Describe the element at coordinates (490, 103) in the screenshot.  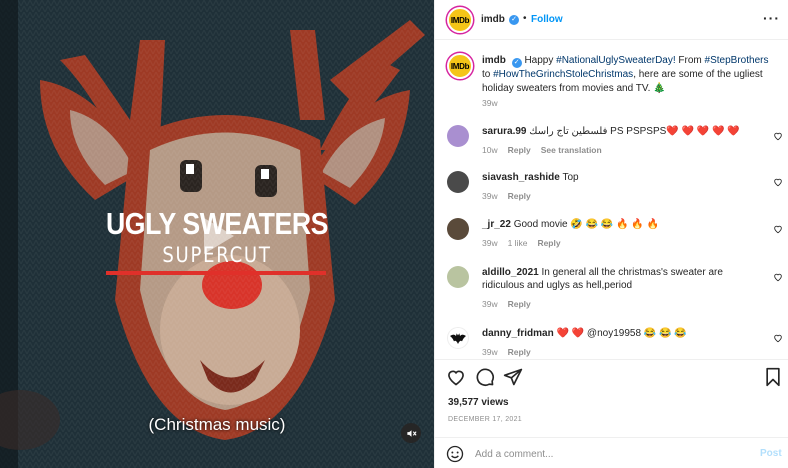
I see `caption-time: 39w` at that location.